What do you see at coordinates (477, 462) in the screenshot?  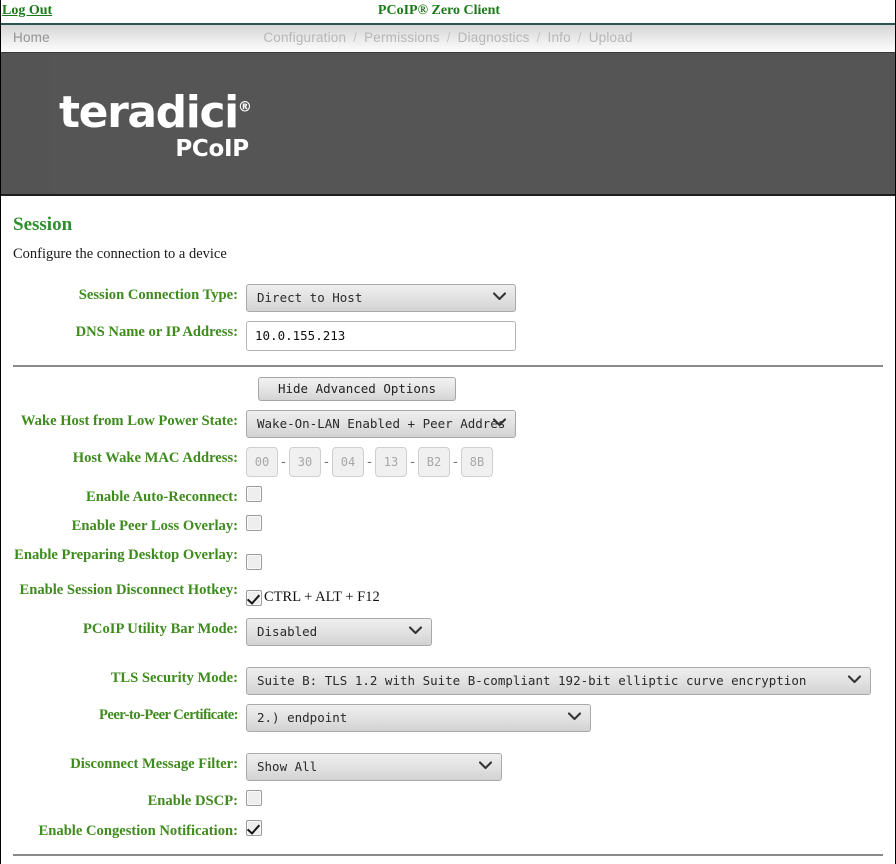 I see `mac-octet-input-6: 8B` at bounding box center [477, 462].